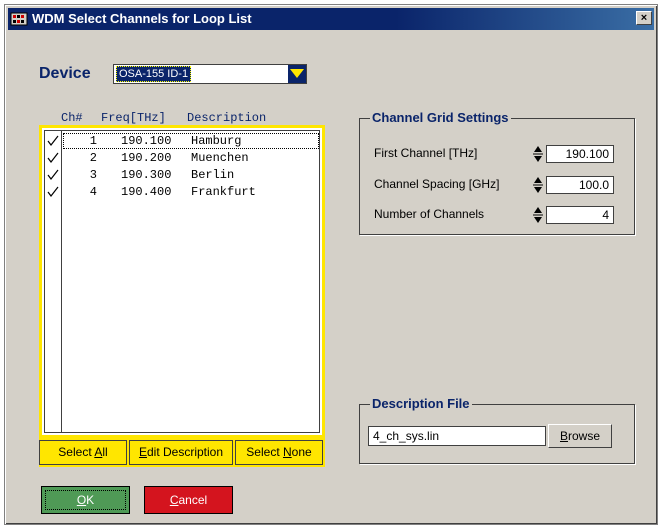  I want to click on channel-number: 4, so click(93, 192).